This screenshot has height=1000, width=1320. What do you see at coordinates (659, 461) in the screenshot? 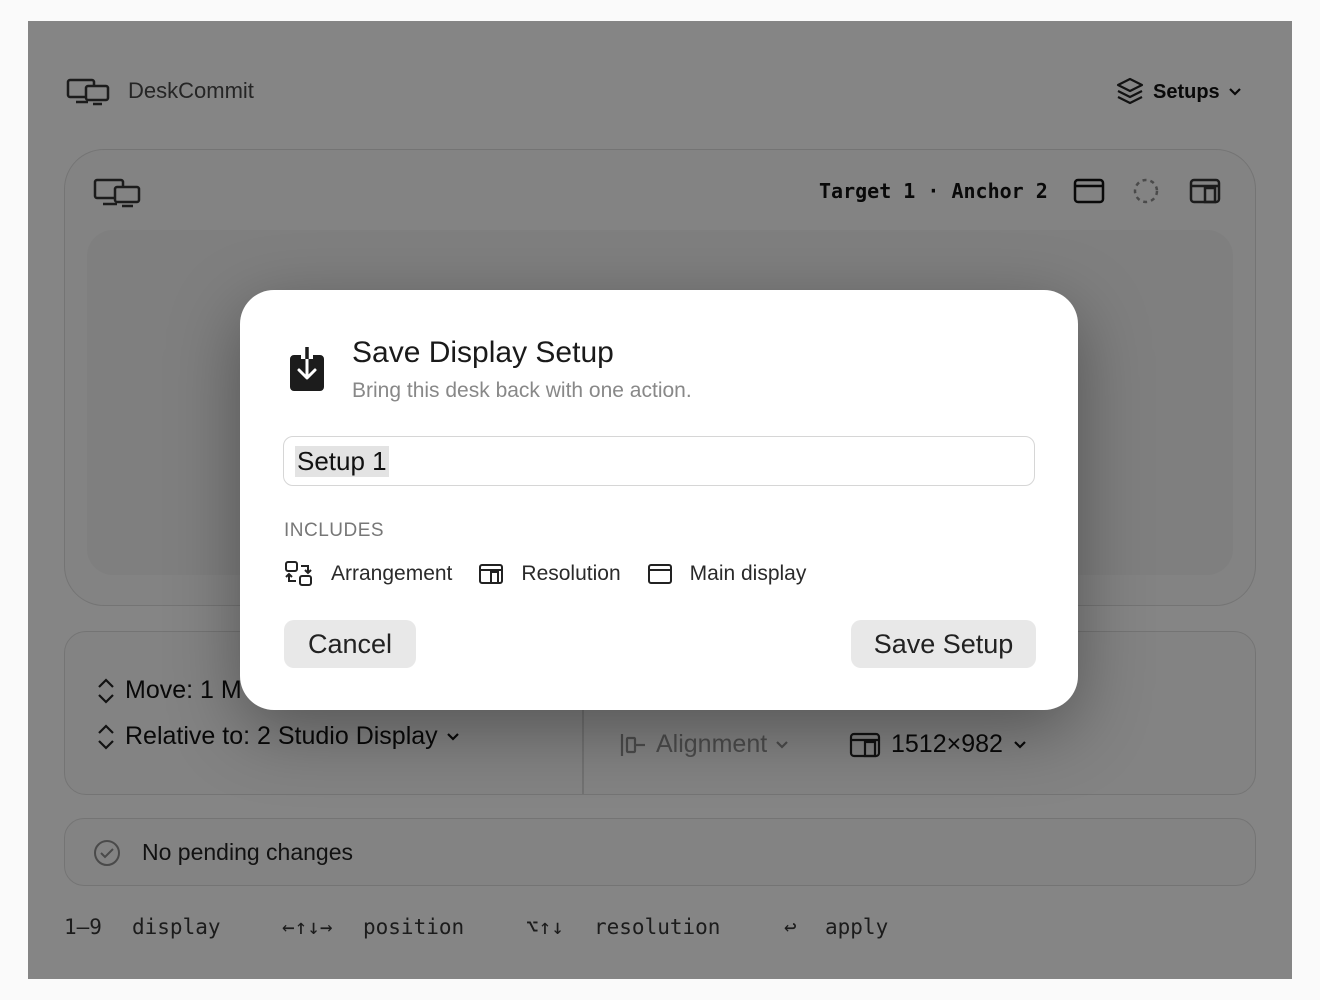
I see `setup-name-field: Setup 1` at bounding box center [659, 461].